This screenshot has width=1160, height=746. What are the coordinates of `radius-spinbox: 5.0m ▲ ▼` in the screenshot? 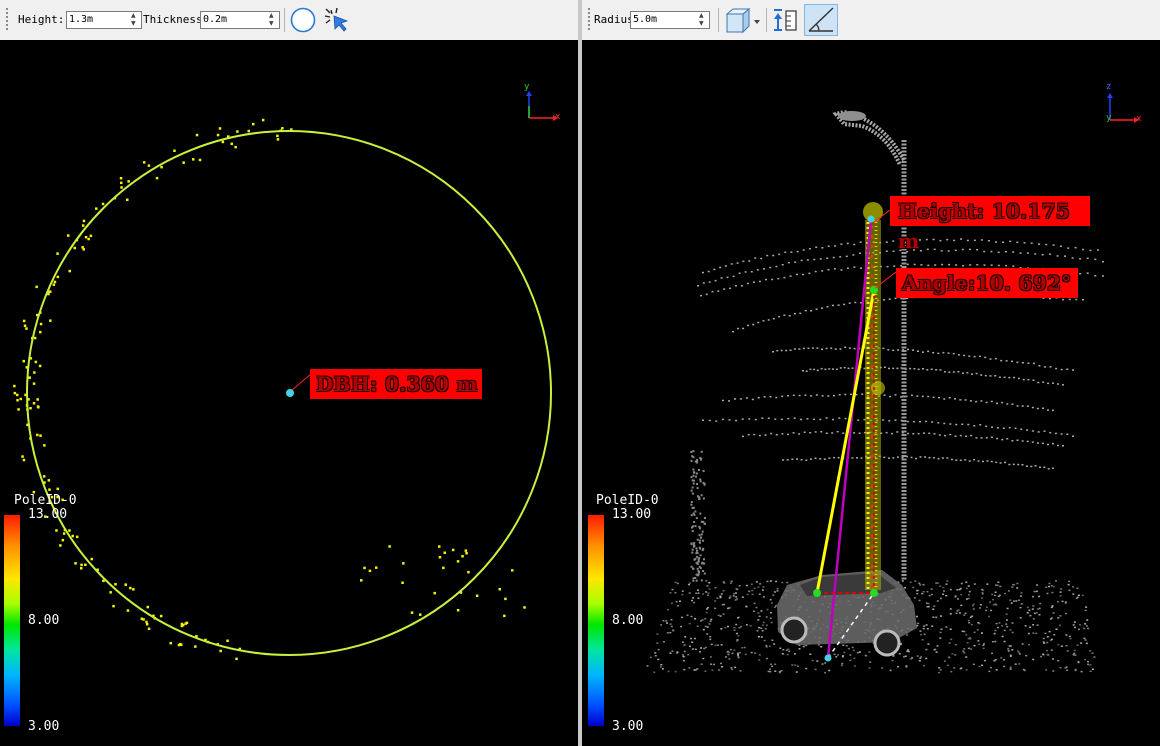 It's located at (670, 20).